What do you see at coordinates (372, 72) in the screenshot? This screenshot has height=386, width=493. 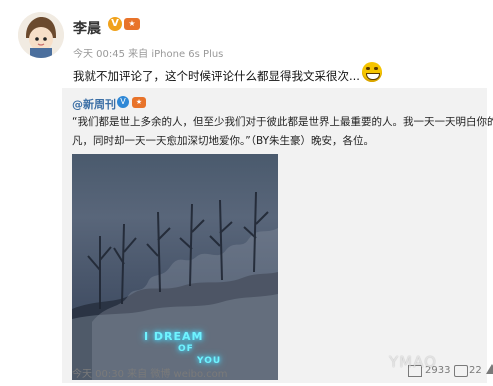 I see `grinning-emoji-icon` at bounding box center [372, 72].